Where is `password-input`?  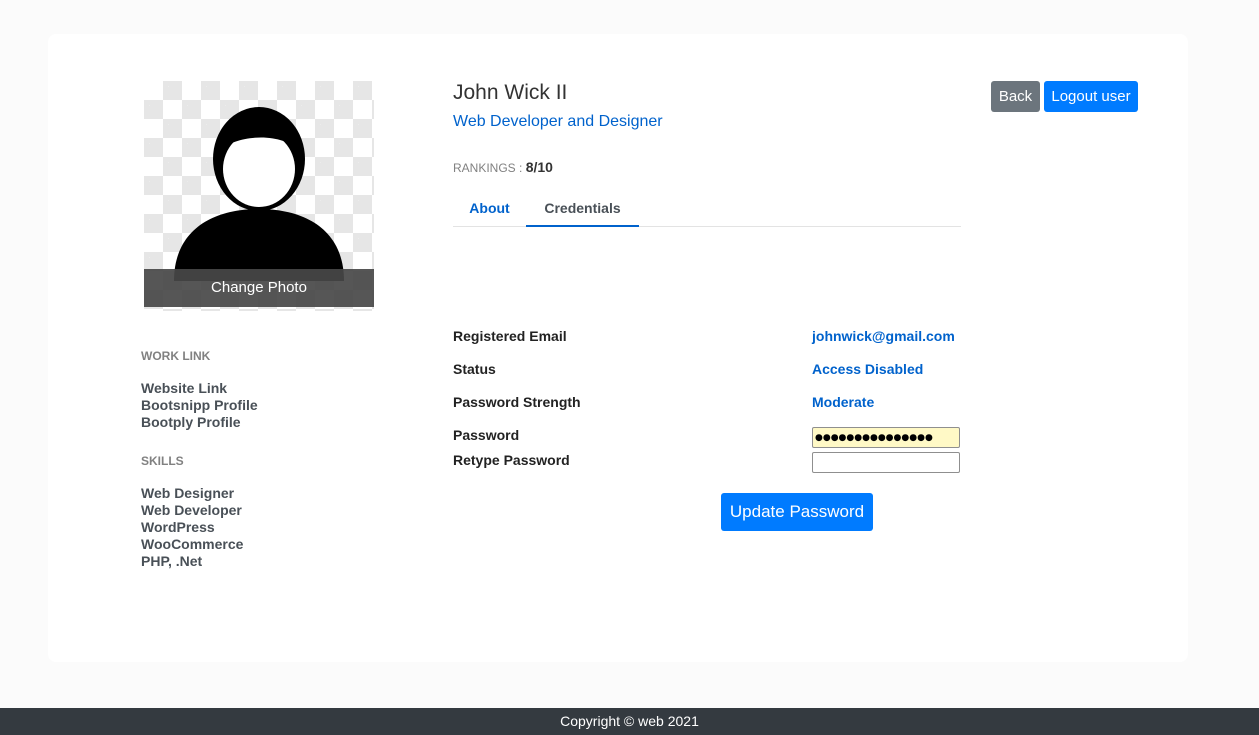 password-input is located at coordinates (886, 437).